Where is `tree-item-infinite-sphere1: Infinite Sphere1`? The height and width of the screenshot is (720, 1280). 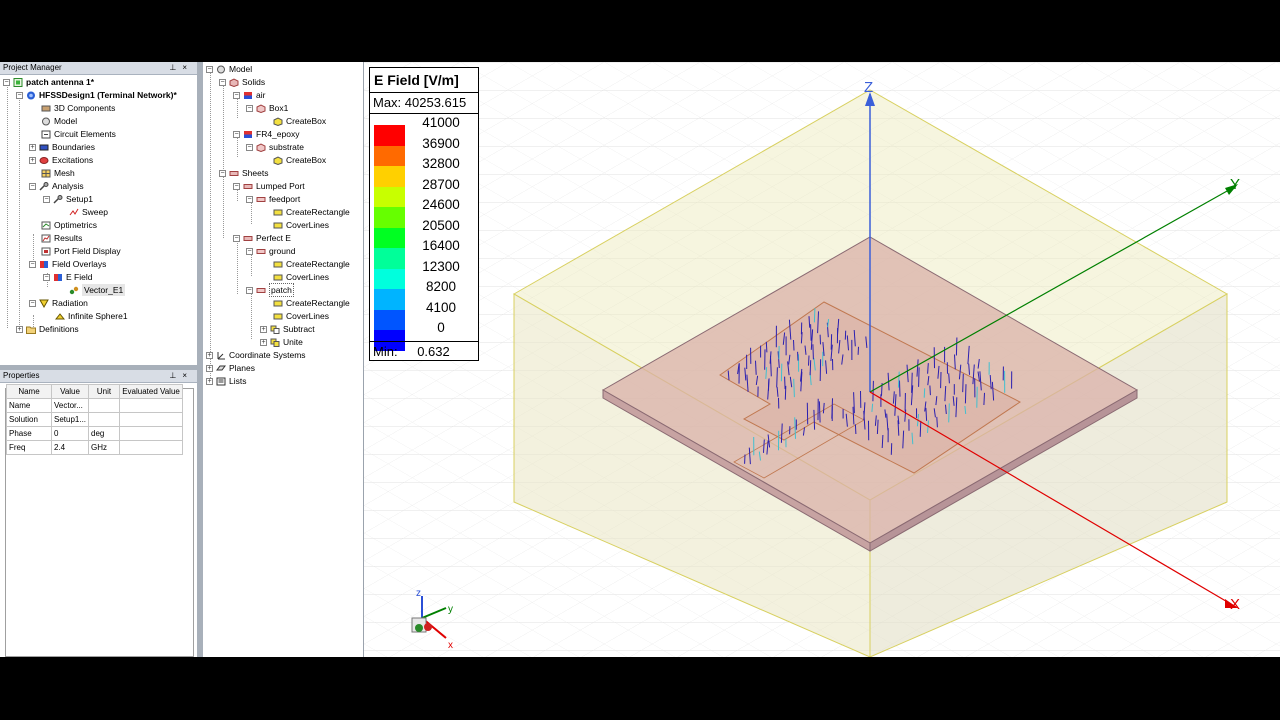
tree-item-infinite-sphere1: Infinite Sphere1 is located at coordinates (91, 316).